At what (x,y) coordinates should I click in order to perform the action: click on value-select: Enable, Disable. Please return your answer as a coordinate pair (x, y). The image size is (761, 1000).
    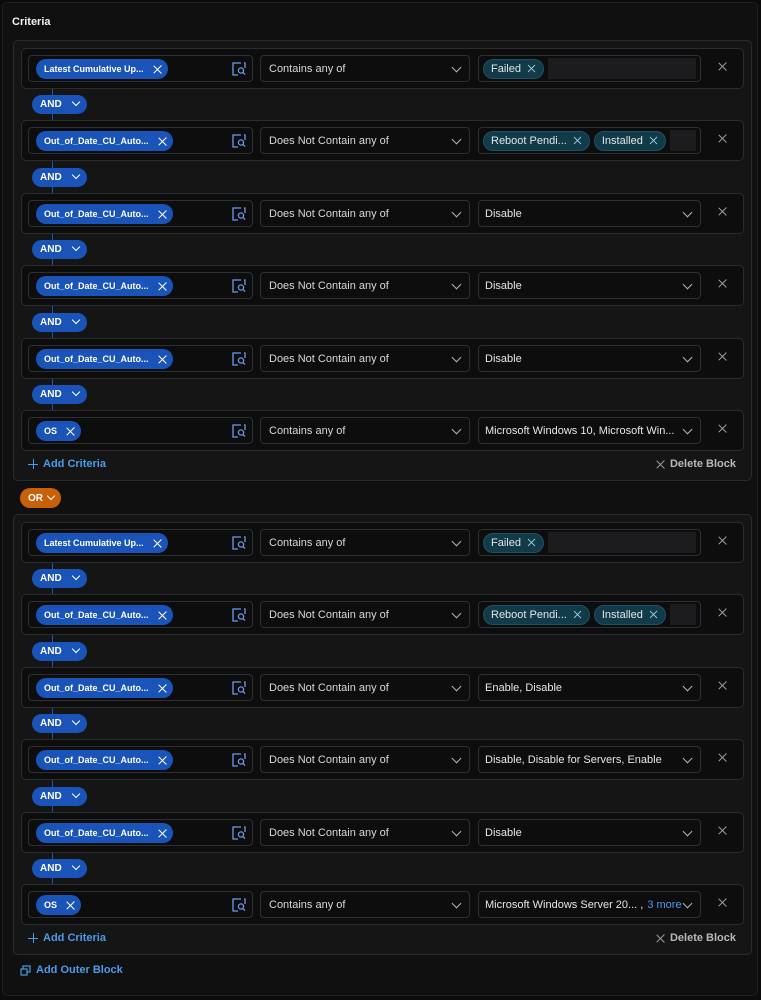
    Looking at the image, I should click on (589, 687).